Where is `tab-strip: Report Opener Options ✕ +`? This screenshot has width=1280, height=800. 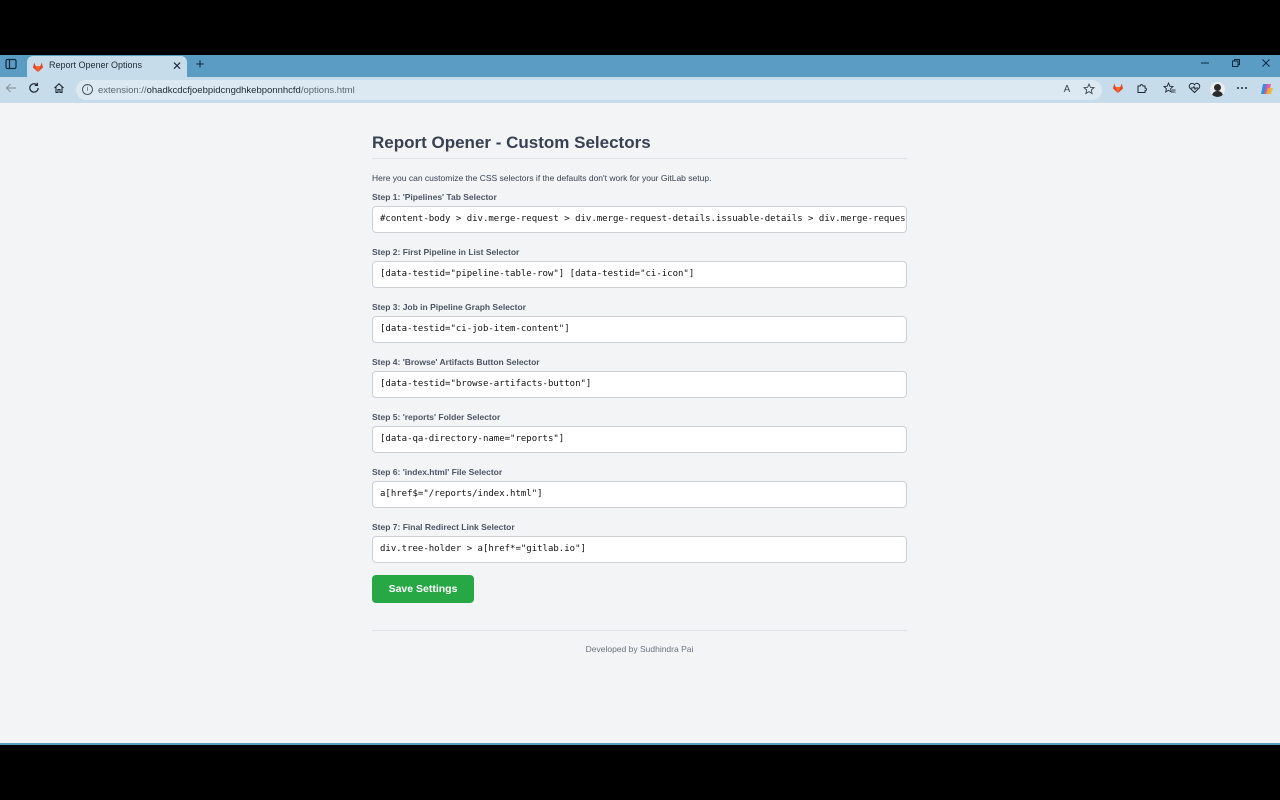 tab-strip: Report Opener Options ✕ + is located at coordinates (640, 66).